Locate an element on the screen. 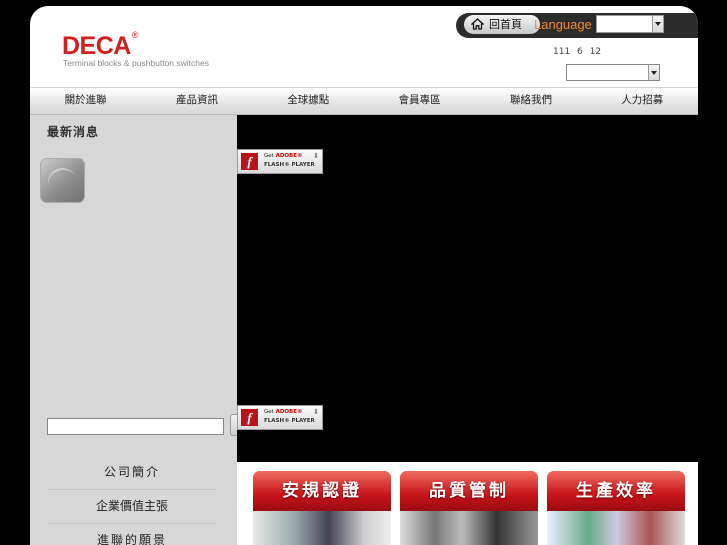  sidebar-item-company-profile: 公司簡介 is located at coordinates (132, 473).